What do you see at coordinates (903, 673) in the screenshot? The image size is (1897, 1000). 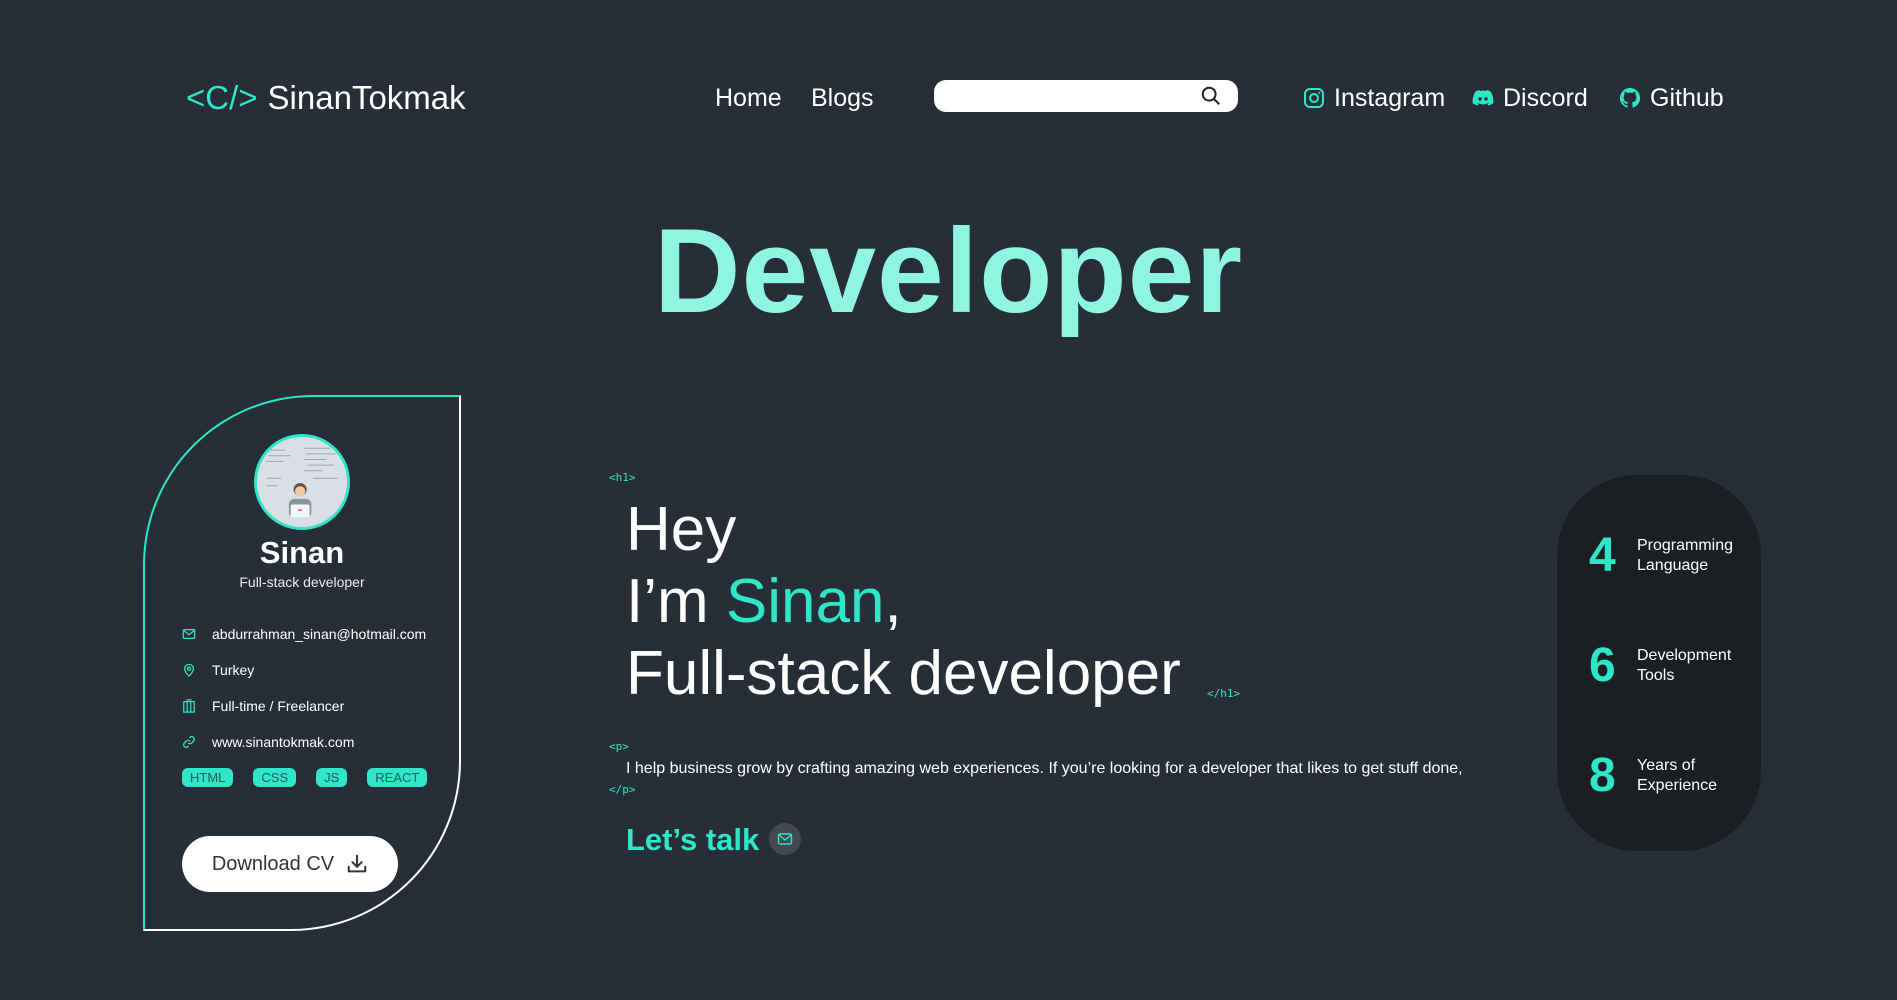 I see `intro-line-role: Full-stack developer` at bounding box center [903, 673].